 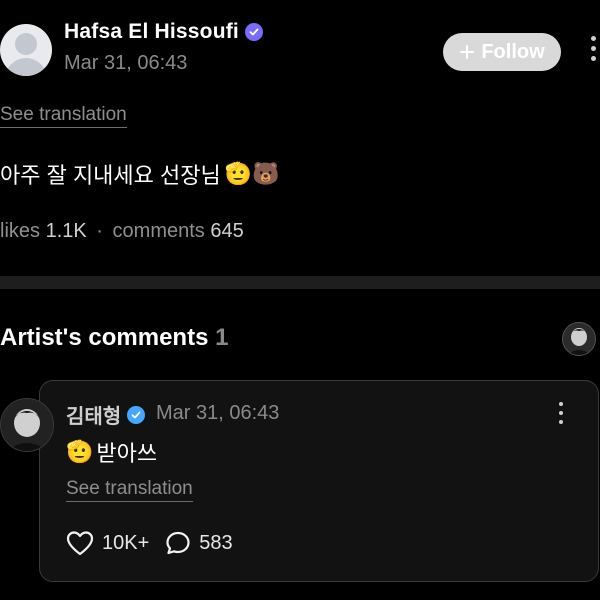 I want to click on comment-text: 받아쓰, so click(x=127, y=453).